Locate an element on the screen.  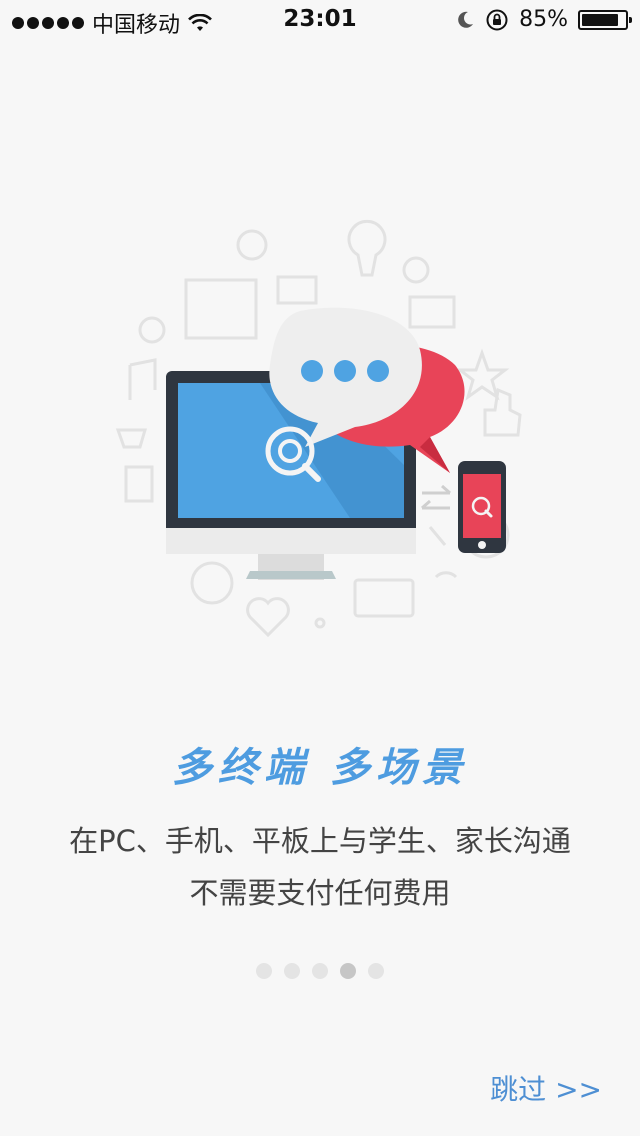
thumbs-up-icon is located at coordinates (502, 412).